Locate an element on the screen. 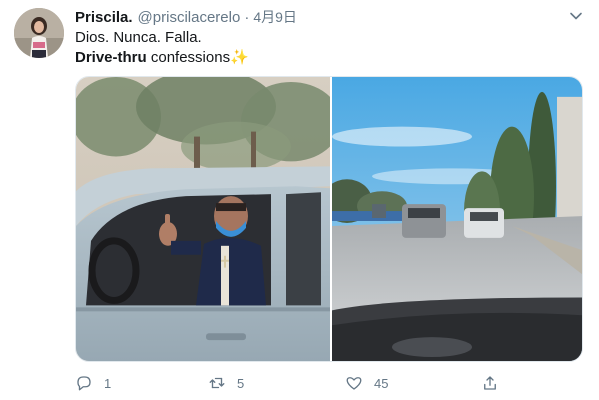 The height and width of the screenshot is (400, 599). share-button is located at coordinates (490, 383).